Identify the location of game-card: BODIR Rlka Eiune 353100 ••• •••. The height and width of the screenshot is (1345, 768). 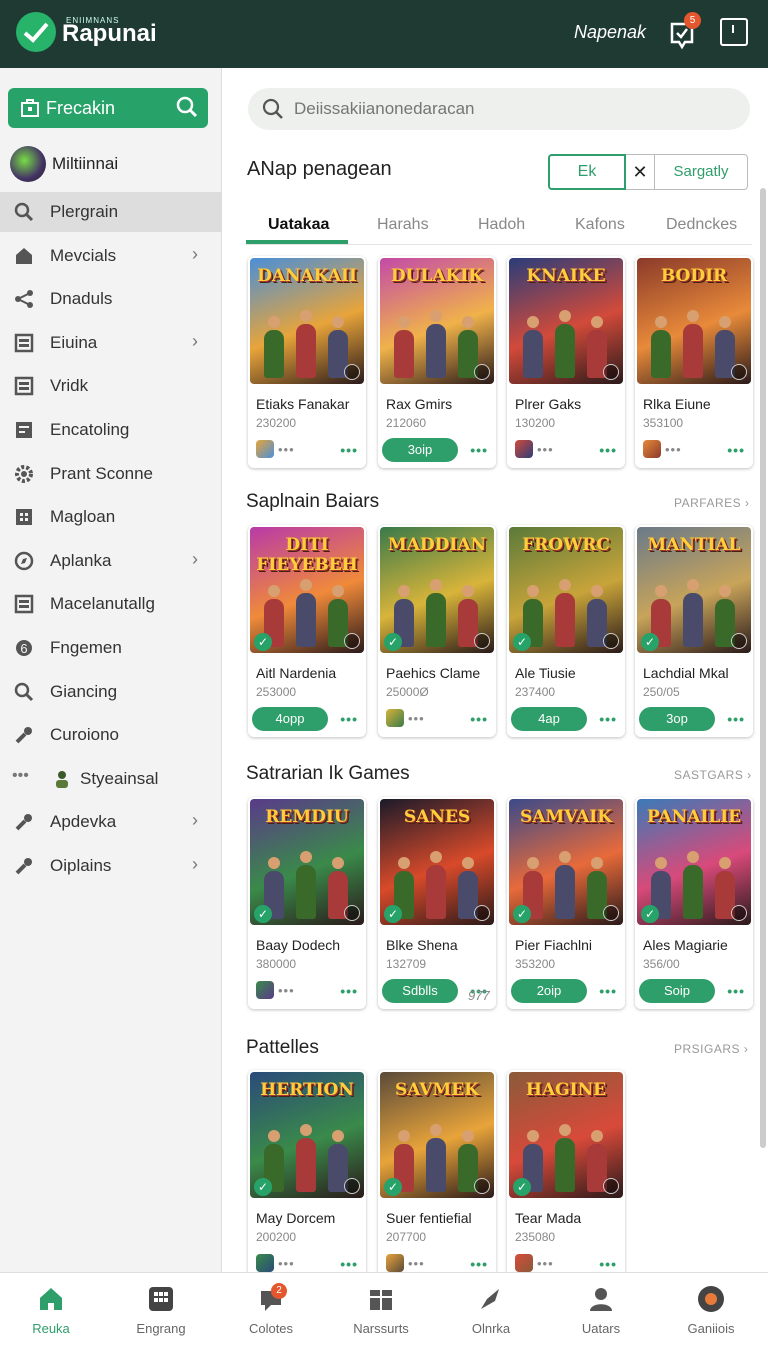
(694, 362).